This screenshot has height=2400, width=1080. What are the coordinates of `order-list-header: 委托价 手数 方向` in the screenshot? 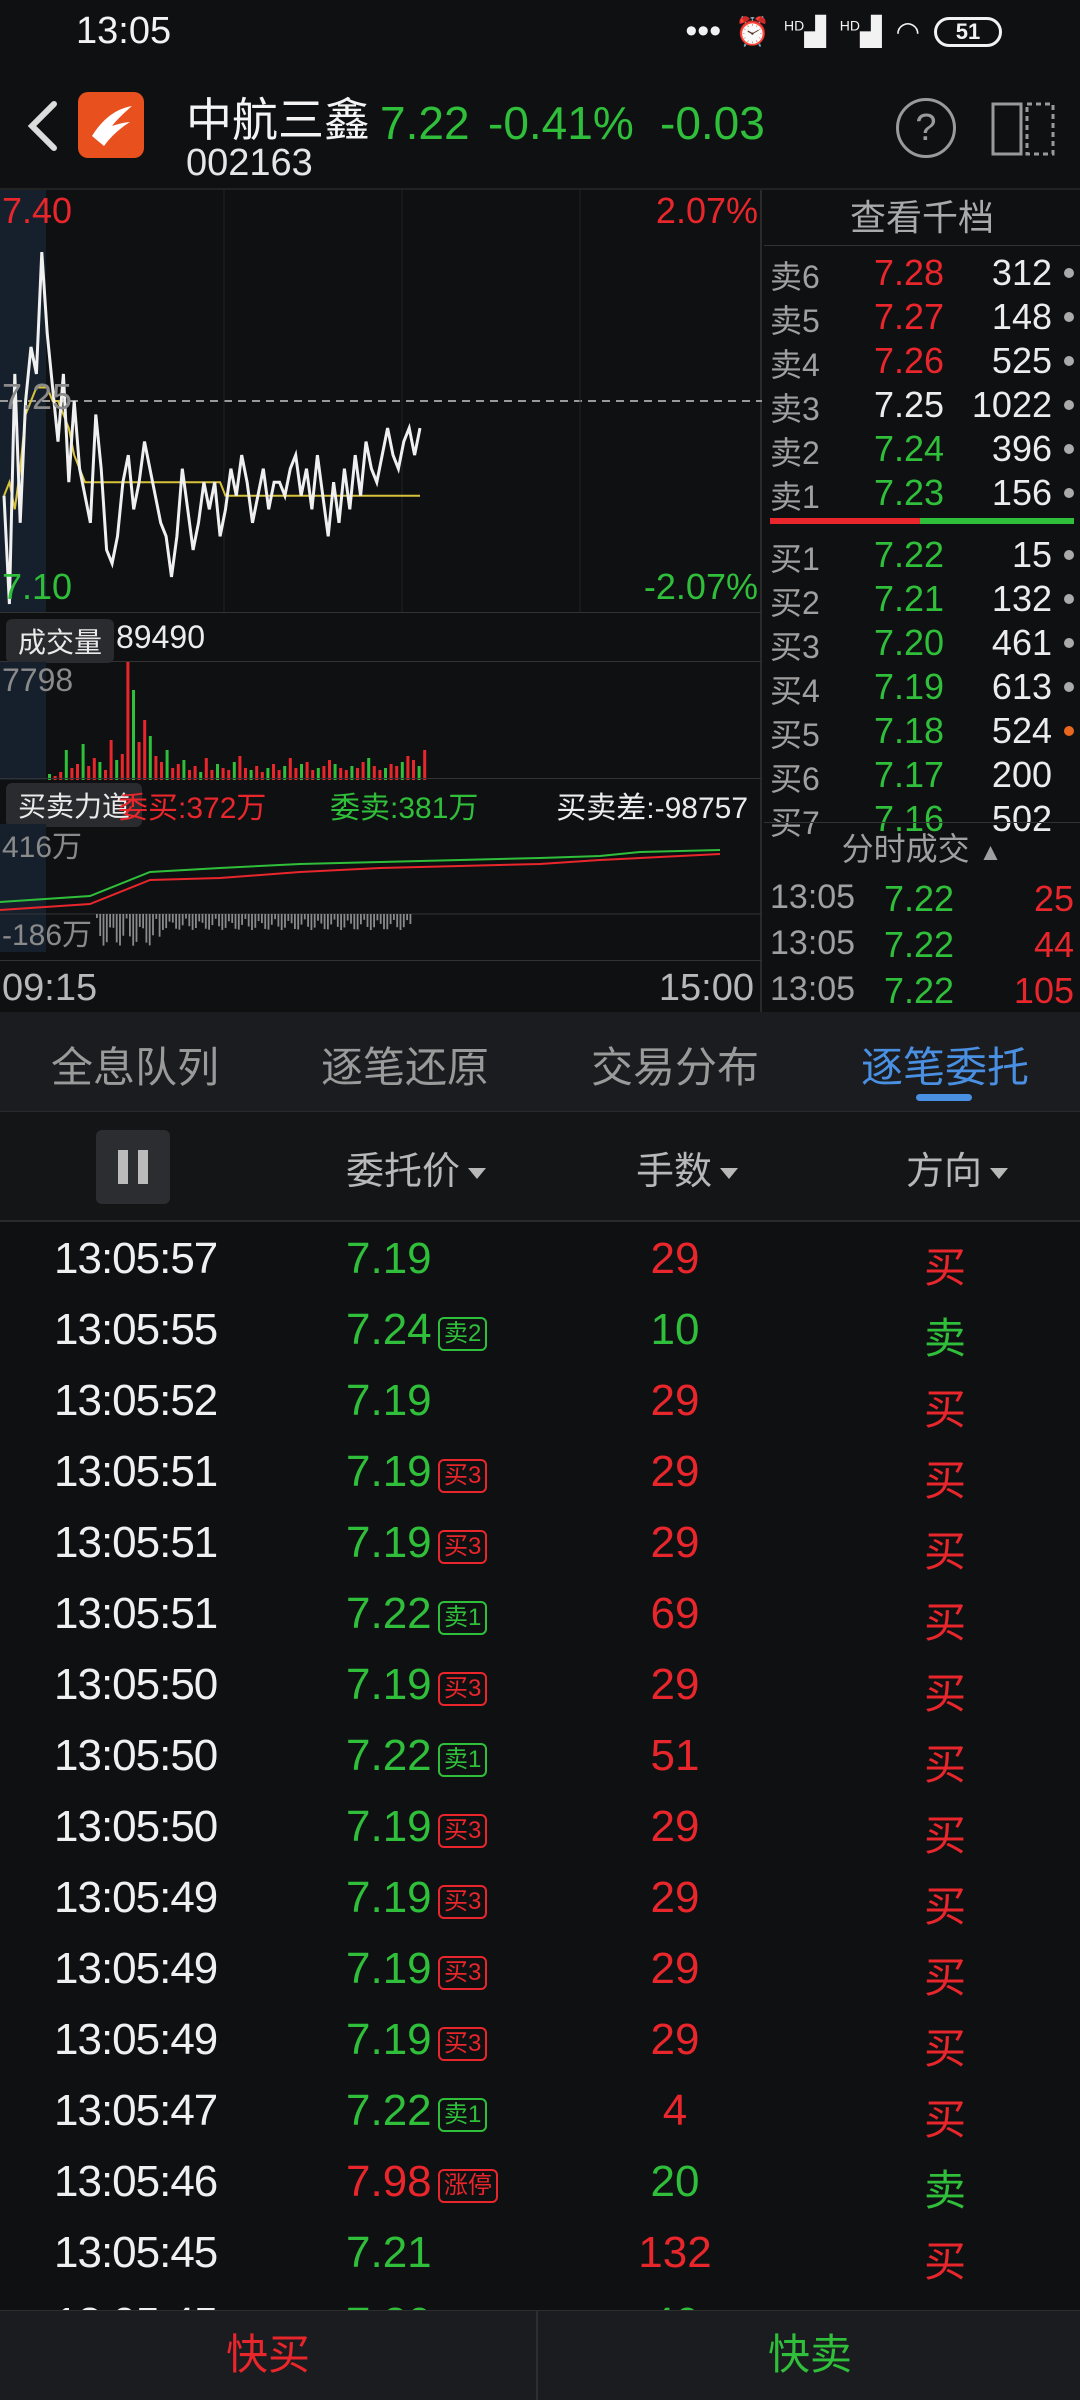 It's located at (540, 1167).